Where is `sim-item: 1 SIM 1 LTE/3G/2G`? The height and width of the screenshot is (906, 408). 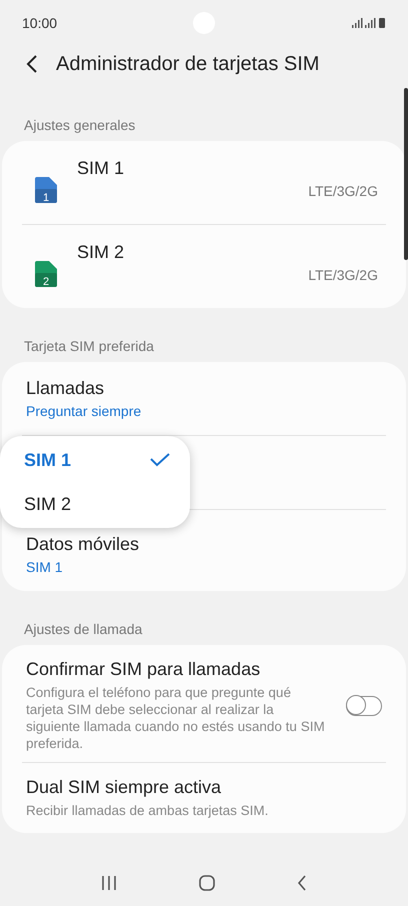
sim-item: 1 SIM 1 LTE/3G/2G is located at coordinates (204, 182).